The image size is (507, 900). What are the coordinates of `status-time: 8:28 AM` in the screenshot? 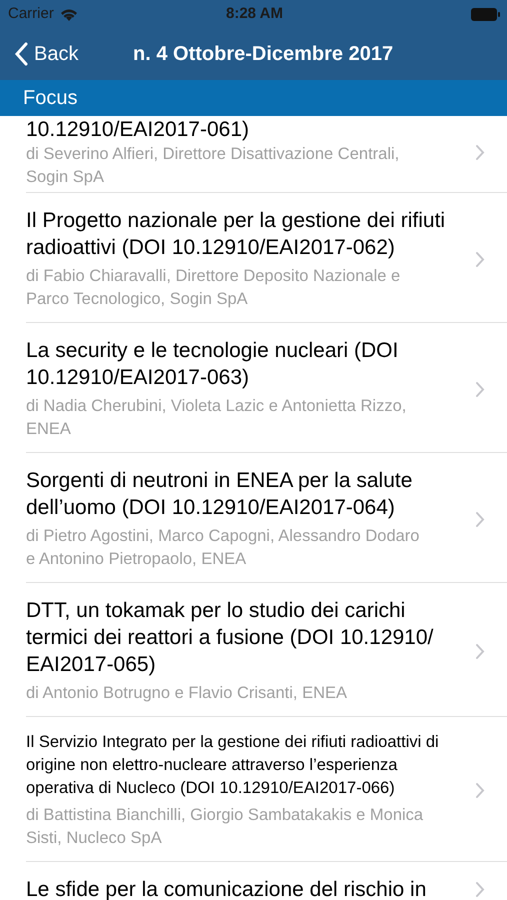 It's located at (254, 14).